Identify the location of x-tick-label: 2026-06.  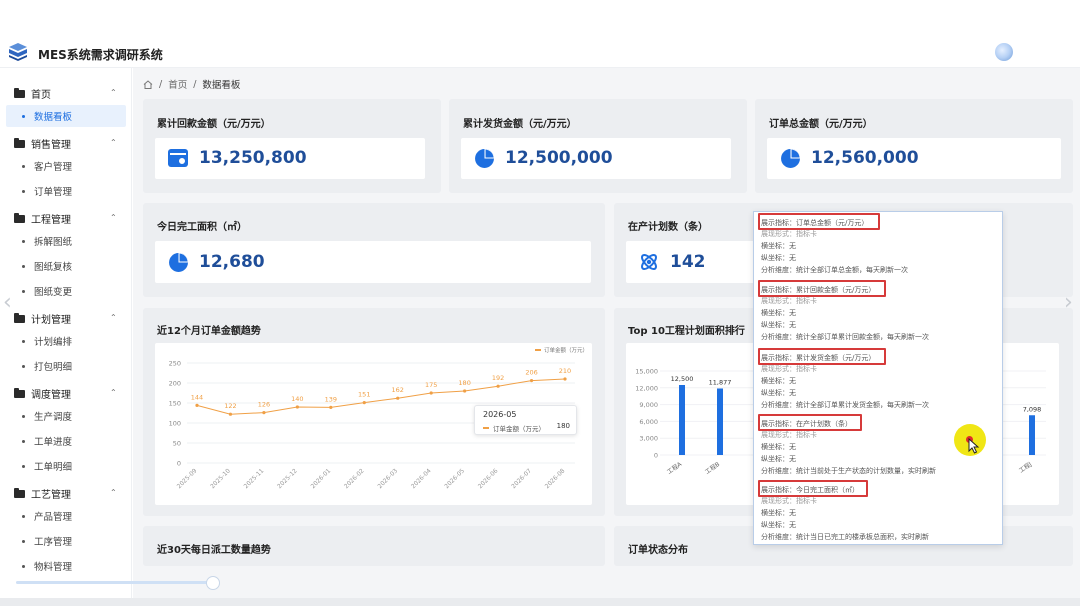
(488, 478).